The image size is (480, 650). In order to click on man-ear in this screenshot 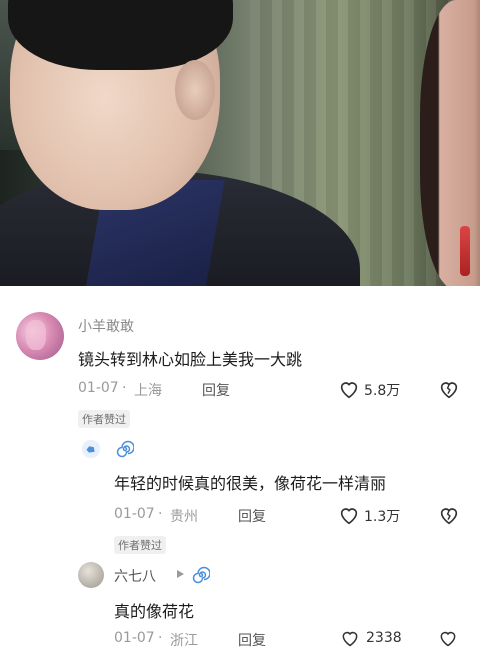, I will do `click(195, 90)`.